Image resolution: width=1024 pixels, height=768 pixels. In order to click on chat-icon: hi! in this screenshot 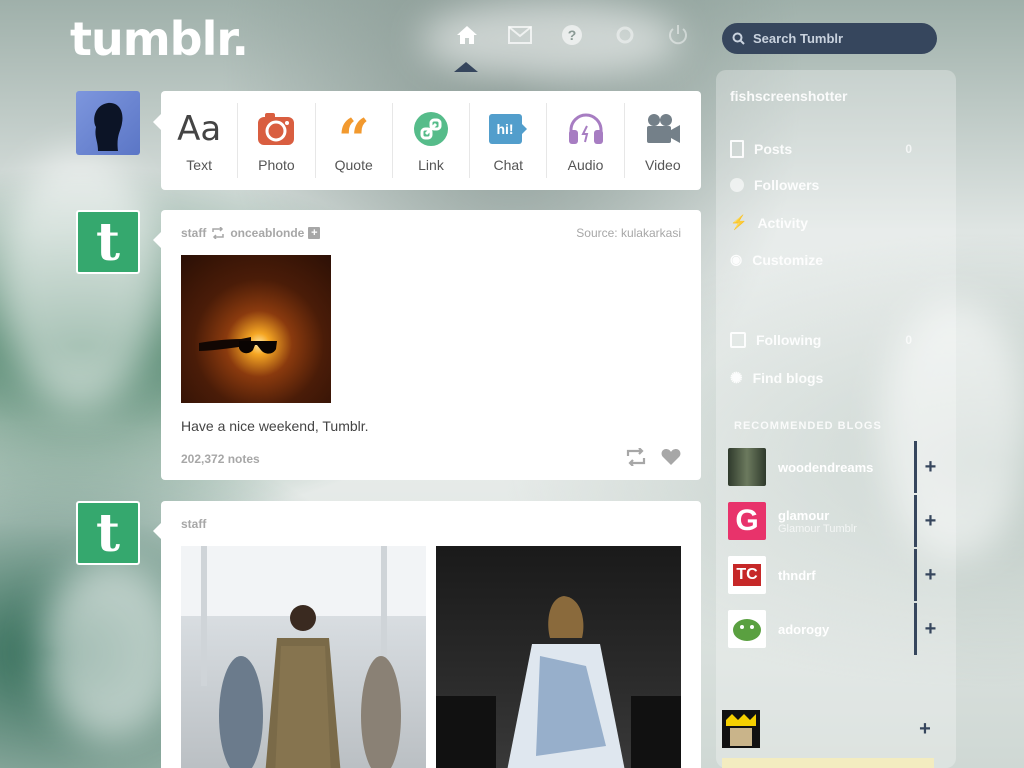, I will do `click(508, 129)`.